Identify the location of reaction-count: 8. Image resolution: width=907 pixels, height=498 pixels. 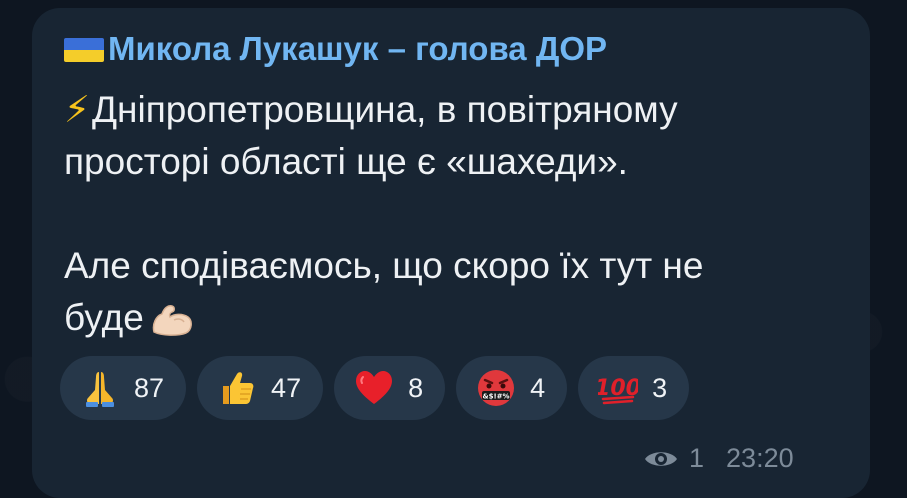
(416, 387).